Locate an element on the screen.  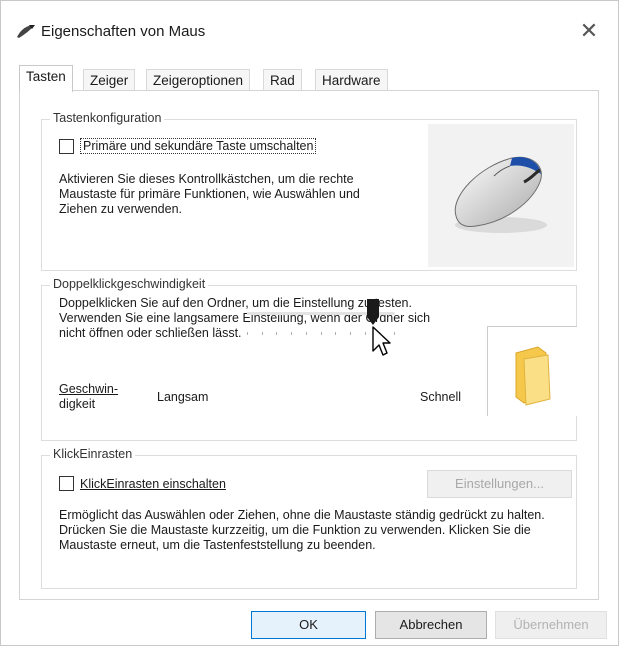
ok-button: OK is located at coordinates (308, 625).